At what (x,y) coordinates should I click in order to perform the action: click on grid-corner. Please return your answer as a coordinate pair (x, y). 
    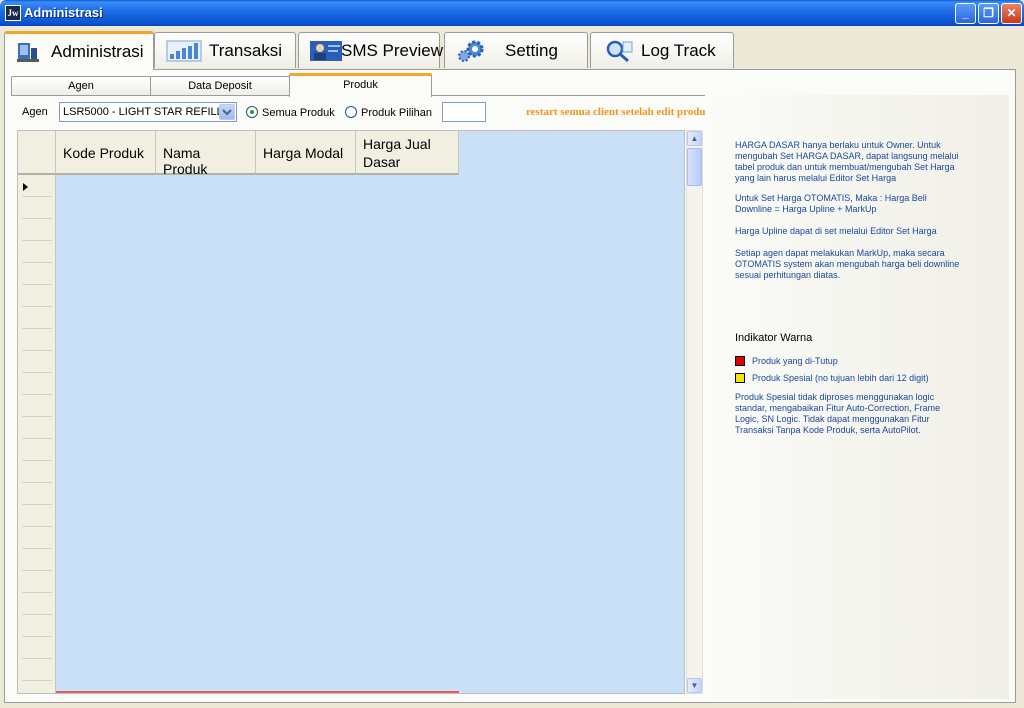
    Looking at the image, I should click on (37, 153).